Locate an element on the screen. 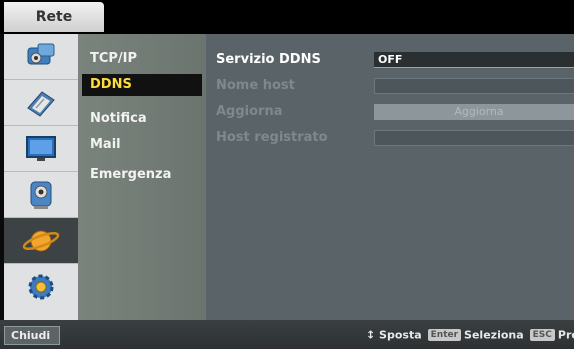  registered-host-row: Host registrato is located at coordinates (395, 138).